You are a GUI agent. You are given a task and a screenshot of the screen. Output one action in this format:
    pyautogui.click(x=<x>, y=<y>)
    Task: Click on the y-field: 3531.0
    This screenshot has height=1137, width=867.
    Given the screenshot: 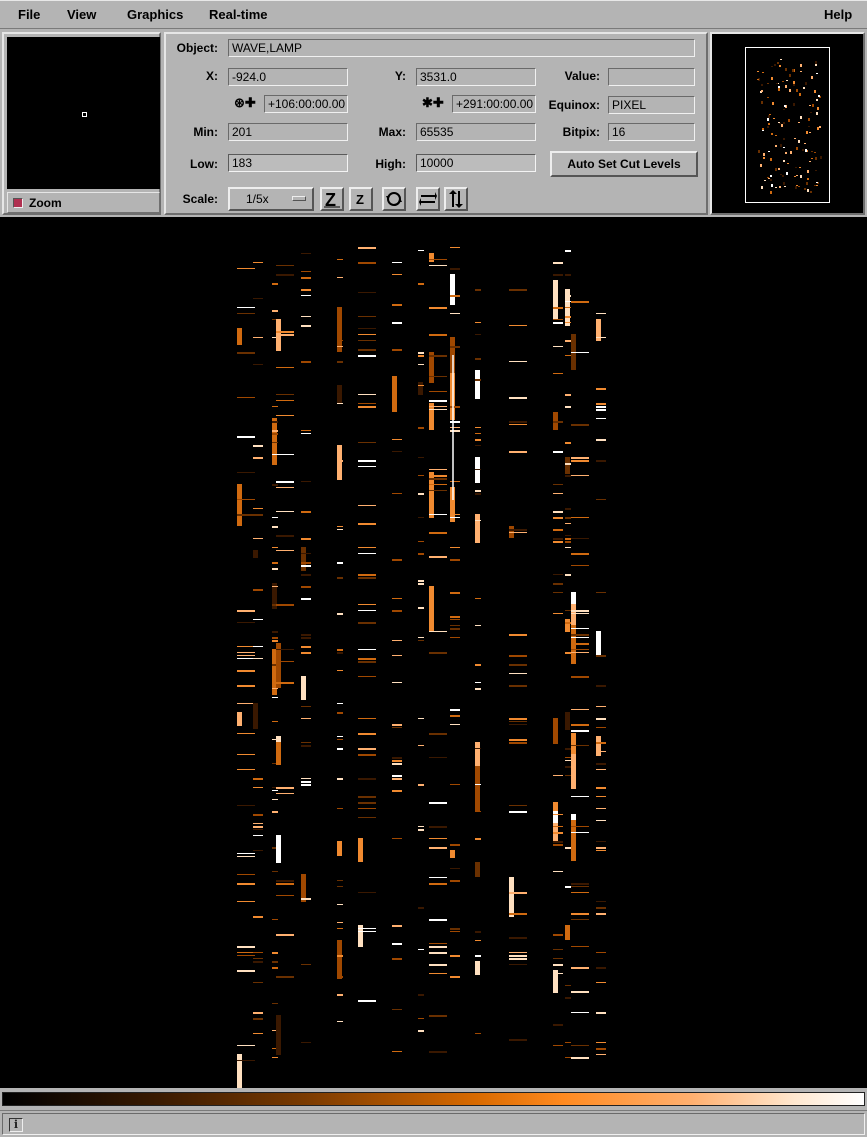 What is the action you would take?
    pyautogui.click(x=476, y=77)
    